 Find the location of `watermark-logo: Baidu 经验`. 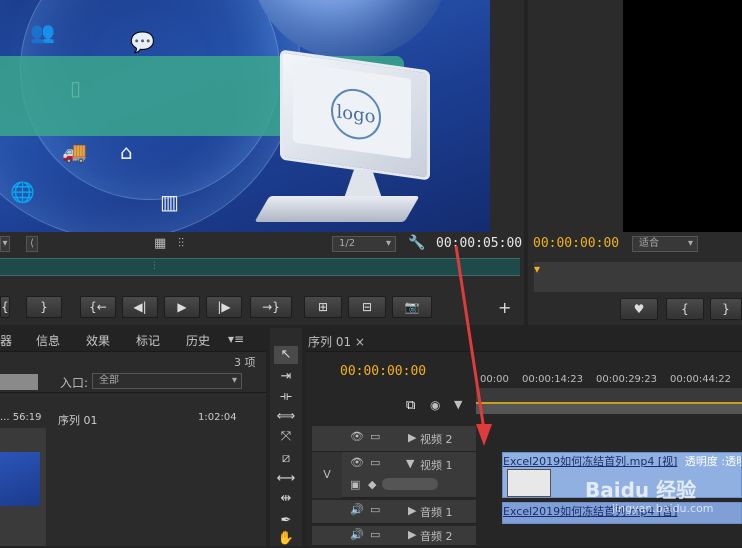

watermark-logo: Baidu 经验 is located at coordinates (640, 488).